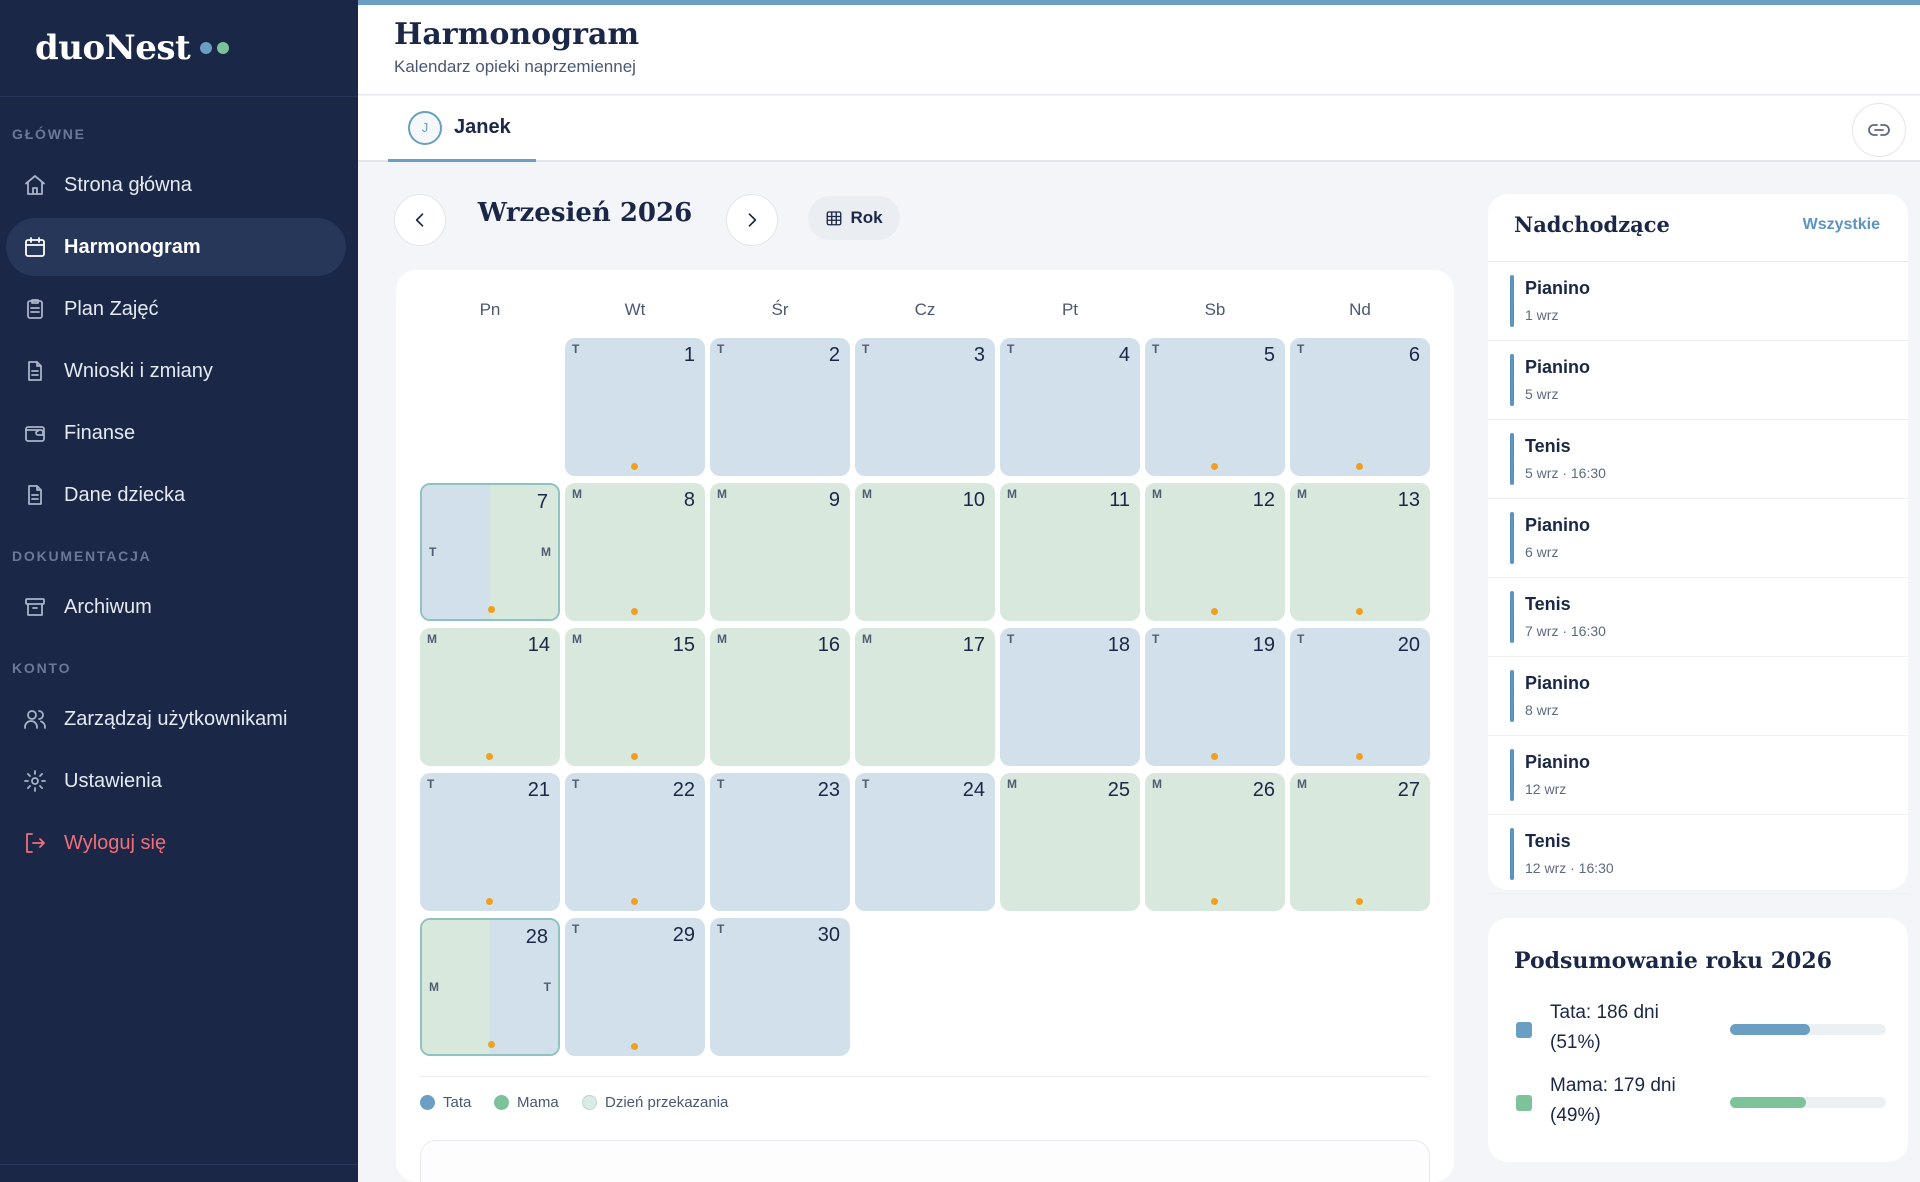  Describe the element at coordinates (780, 987) in the screenshot. I see `calendar-day: T 30` at that location.